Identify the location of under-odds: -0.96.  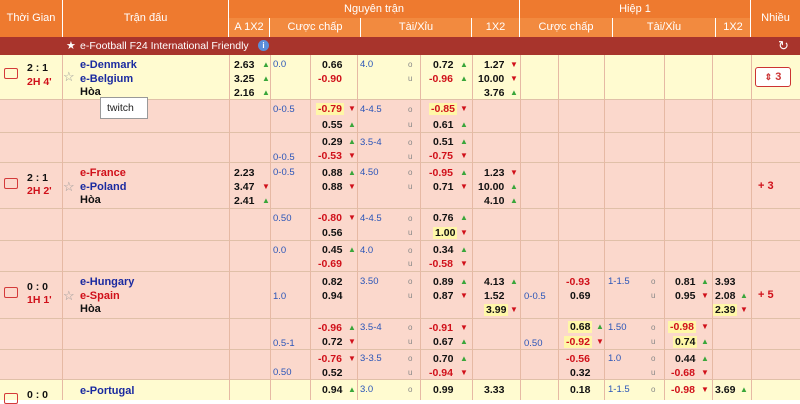
(441, 79).